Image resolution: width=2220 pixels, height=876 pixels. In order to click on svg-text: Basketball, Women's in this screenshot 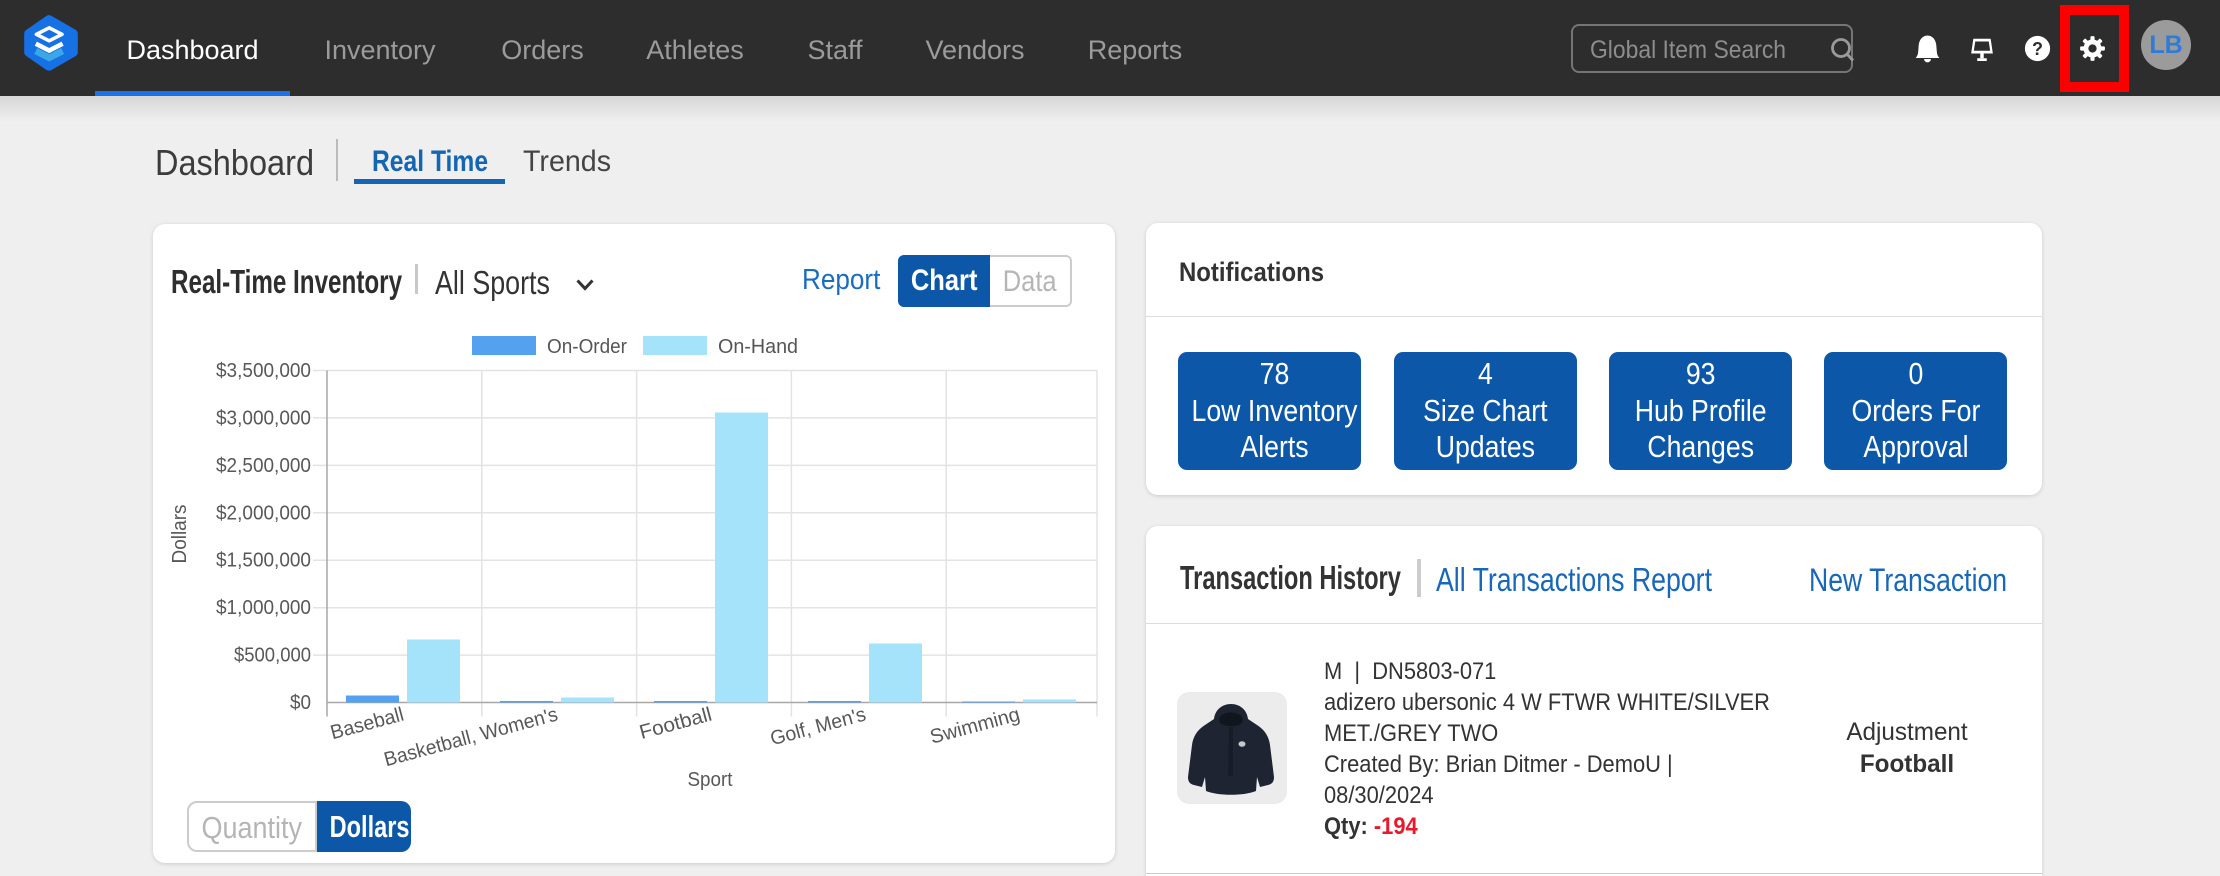, I will do `click(471, 738)`.